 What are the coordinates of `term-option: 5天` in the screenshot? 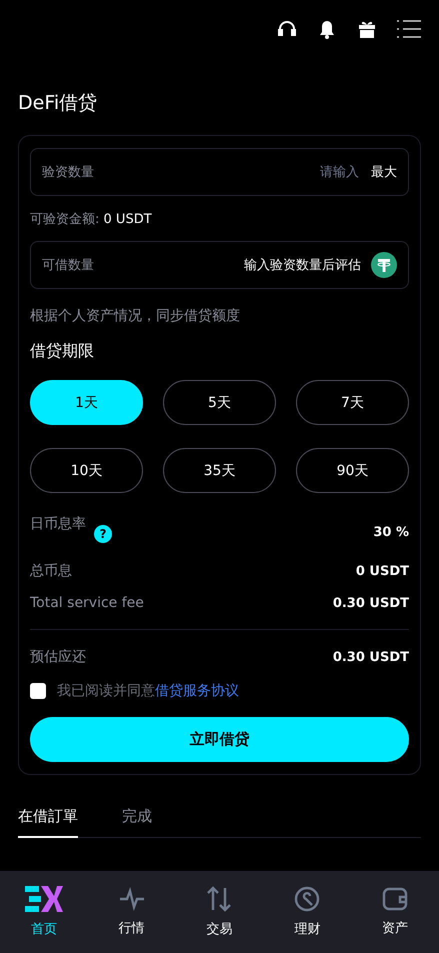 It's located at (219, 402).